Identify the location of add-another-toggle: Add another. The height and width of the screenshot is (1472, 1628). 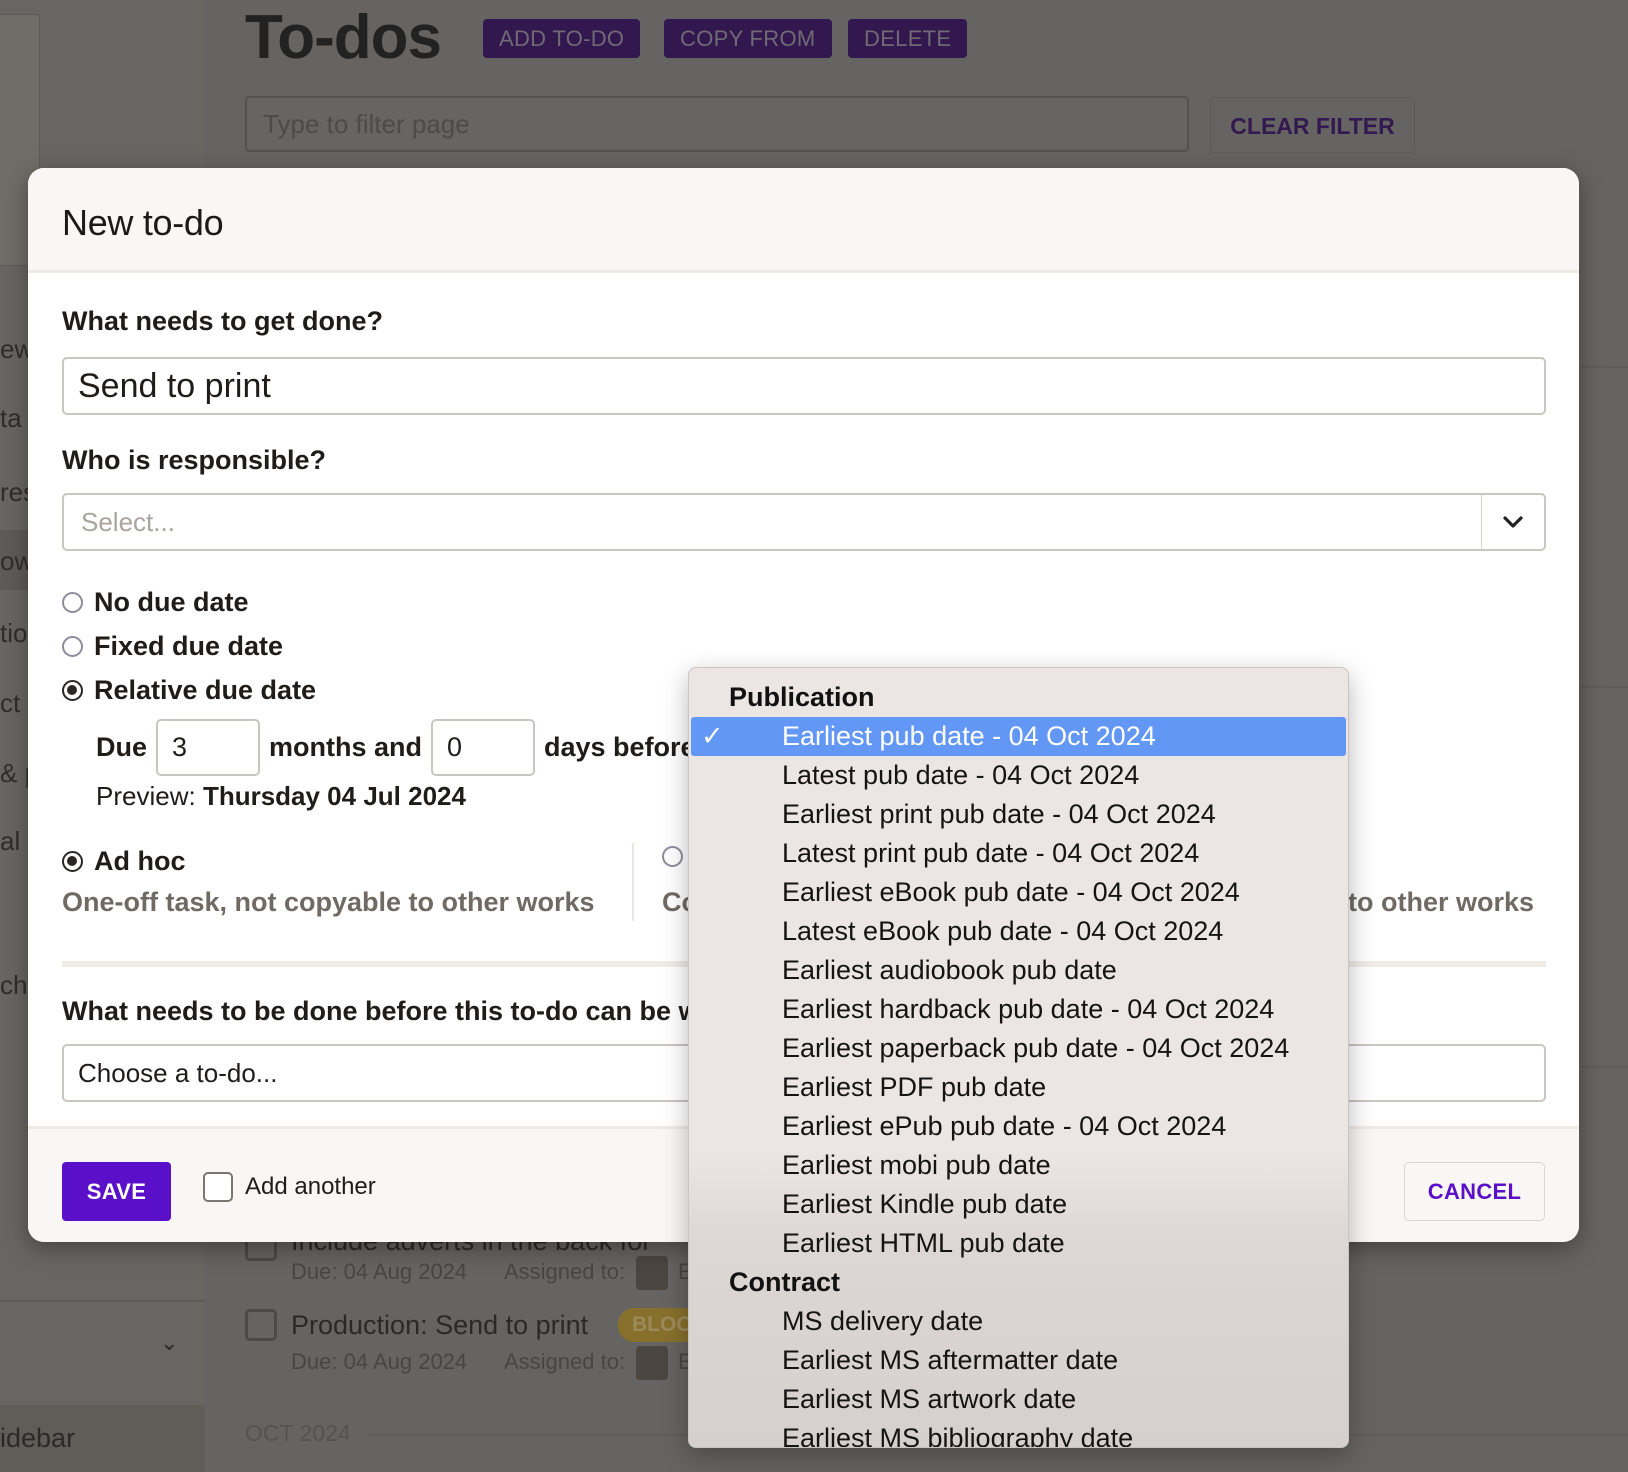
(289, 1187).